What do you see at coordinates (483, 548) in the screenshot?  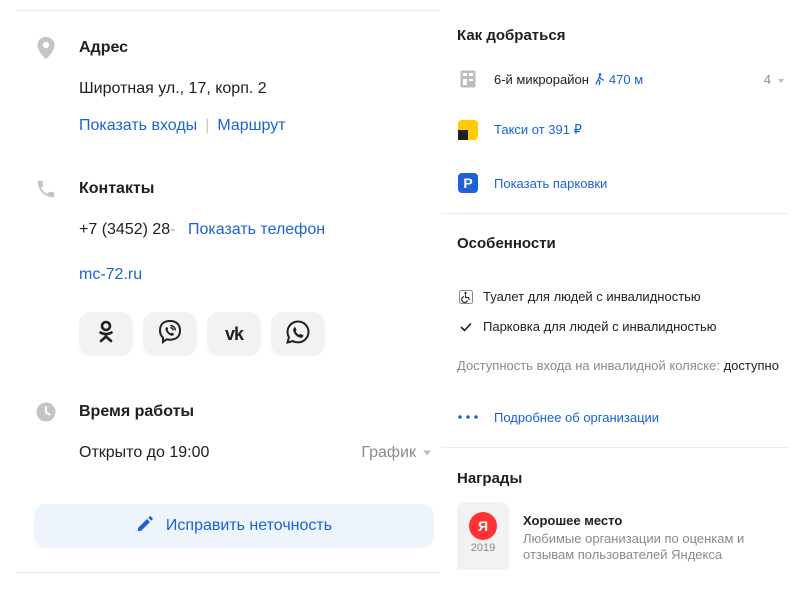 I see `award-year: 2019` at bounding box center [483, 548].